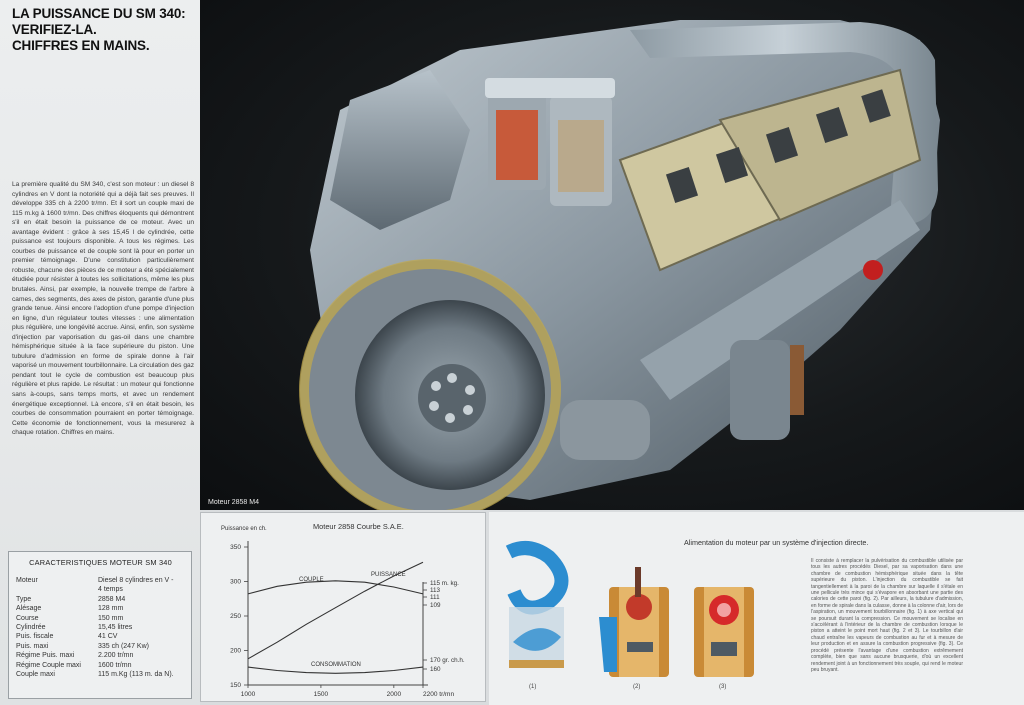  I want to click on x-tick-label: 1500, so click(321, 694).